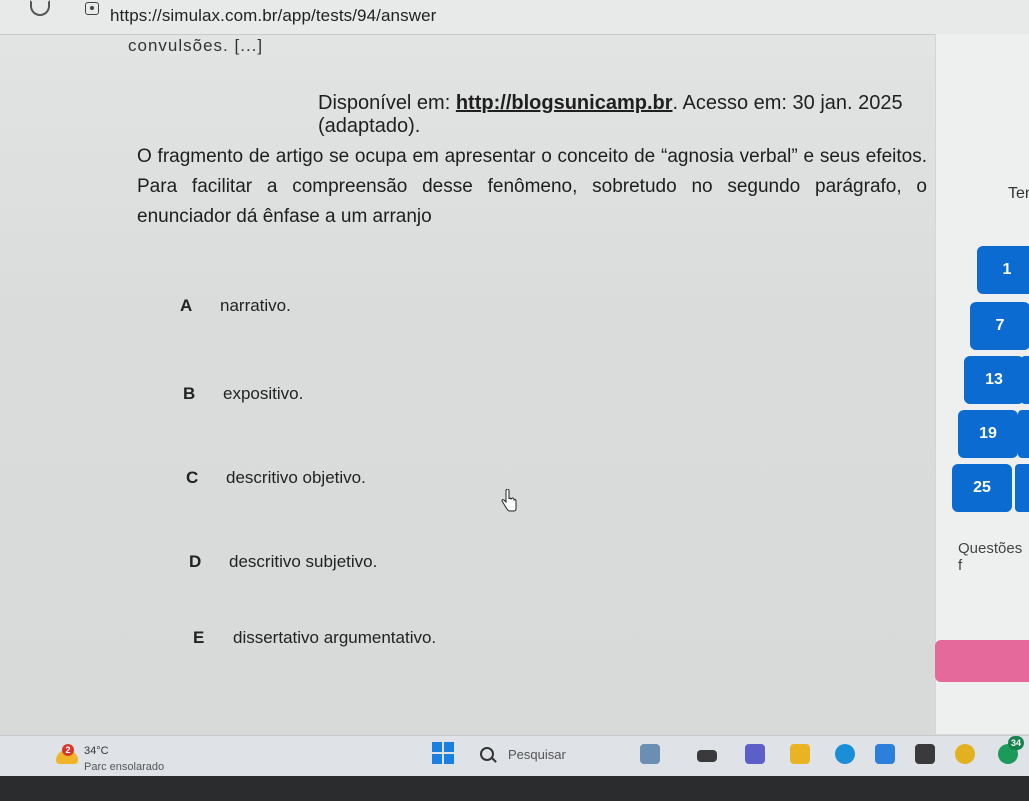 The width and height of the screenshot is (1029, 801). I want to click on option-text: descritivo subjetivo., so click(303, 561).